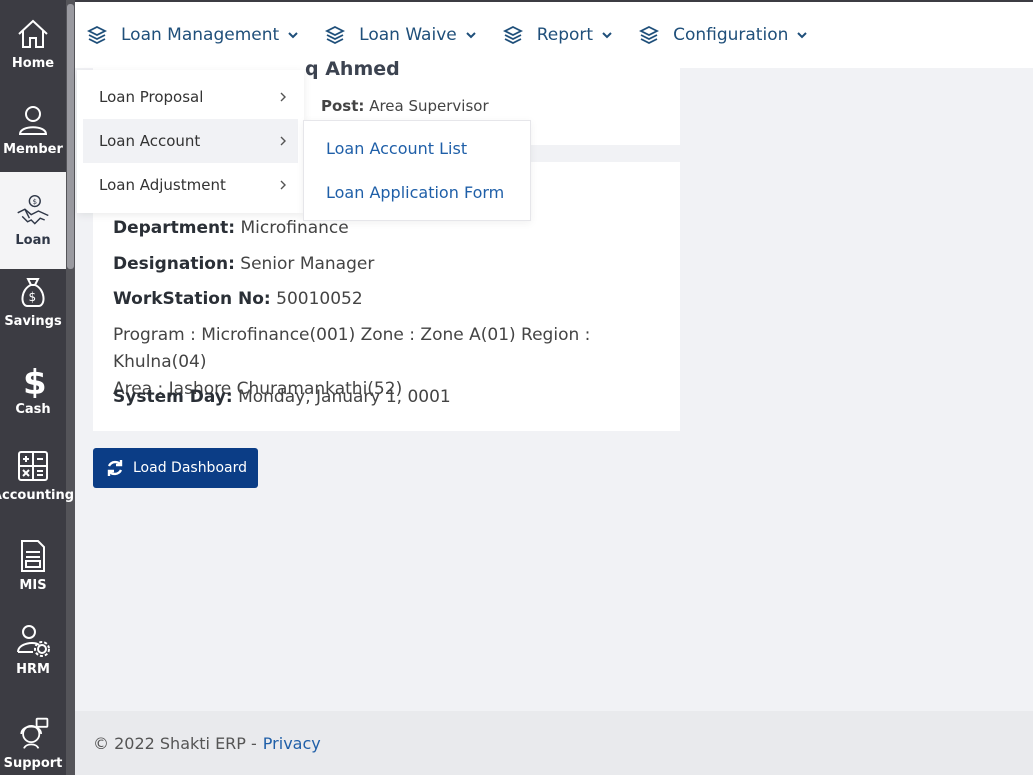 The height and width of the screenshot is (775, 1033). Describe the element at coordinates (34, 733) in the screenshot. I see `support-icon` at that location.